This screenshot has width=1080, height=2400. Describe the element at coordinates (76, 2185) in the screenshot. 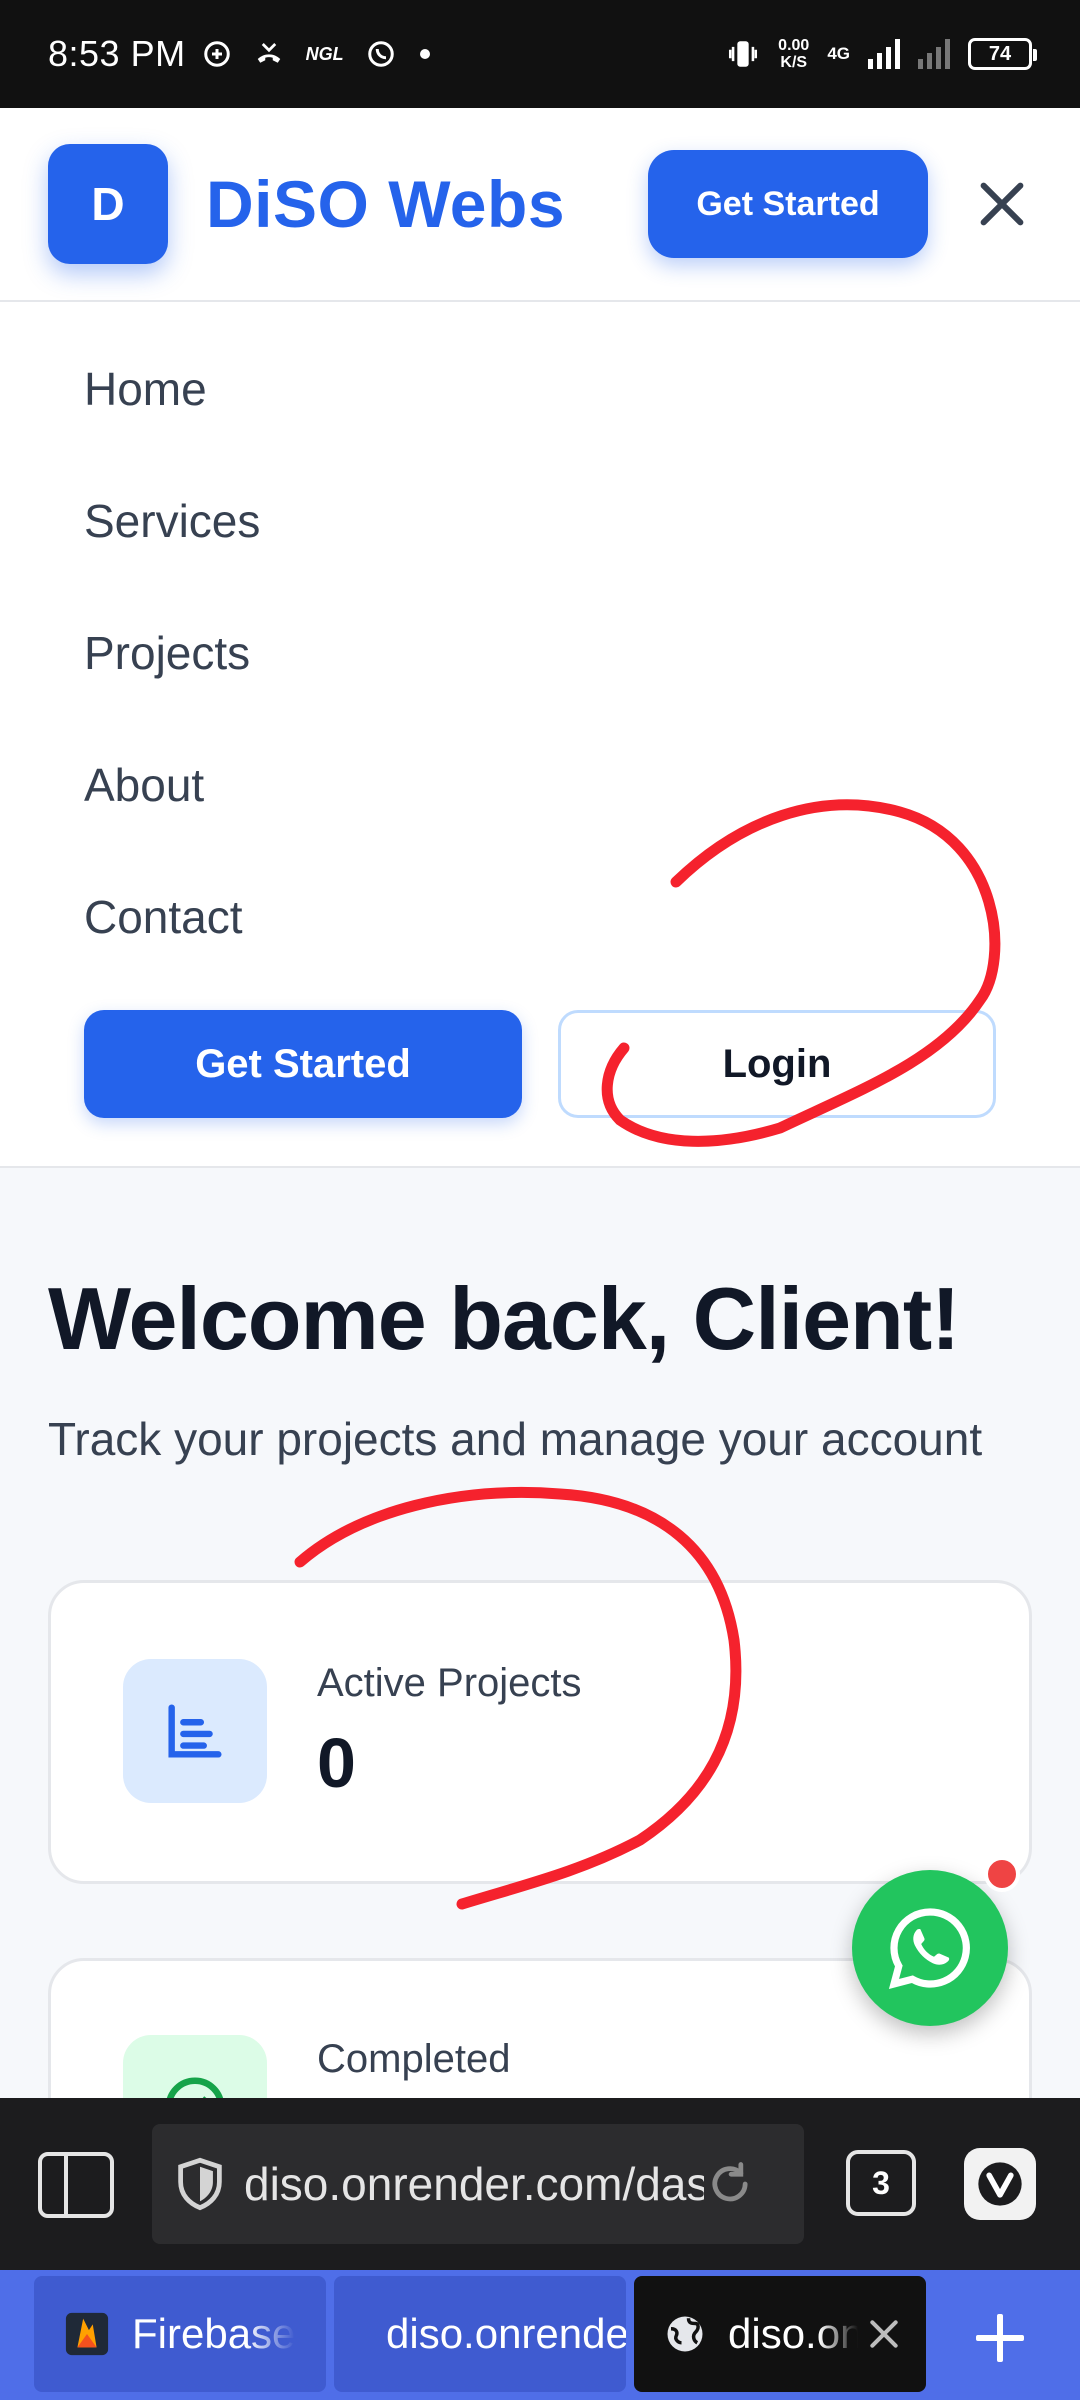

I see `side-panel-icon` at that location.